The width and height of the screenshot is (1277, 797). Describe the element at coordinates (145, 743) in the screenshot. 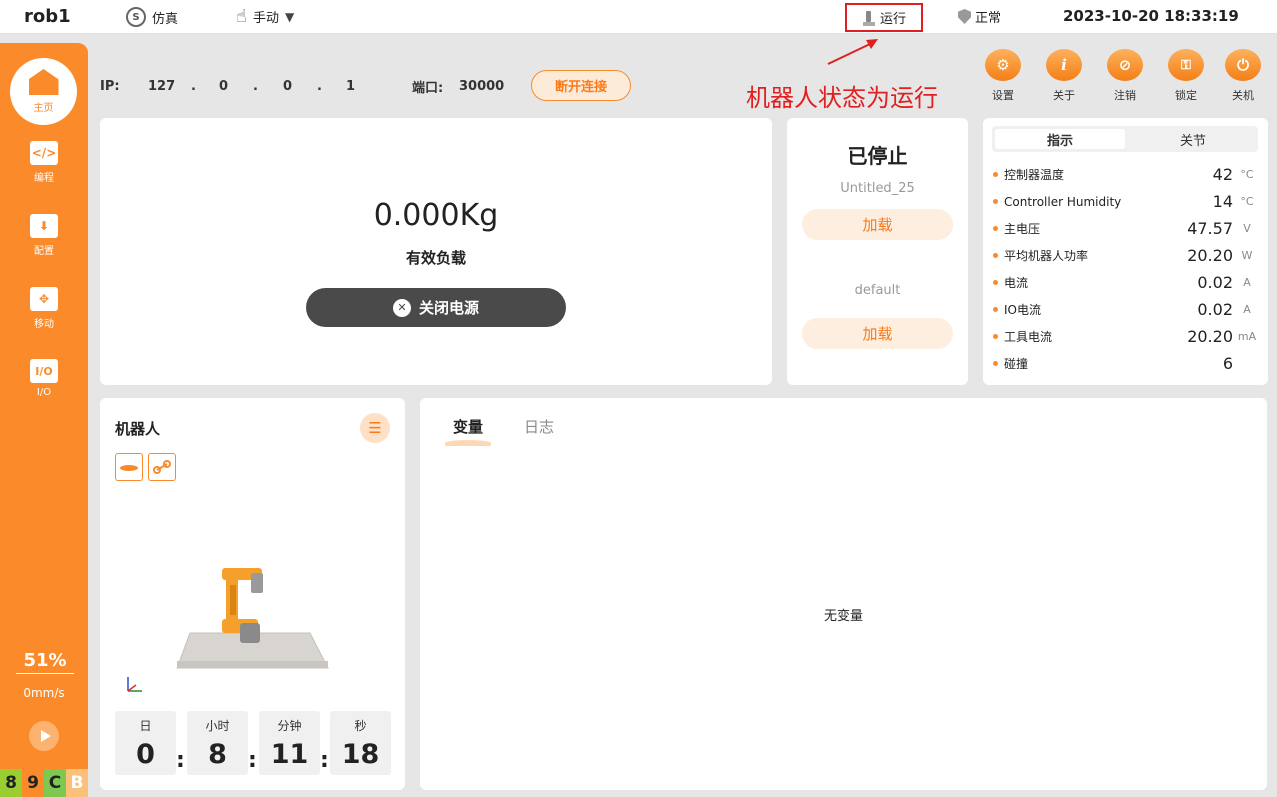

I see `runtime-days: 日 0` at that location.